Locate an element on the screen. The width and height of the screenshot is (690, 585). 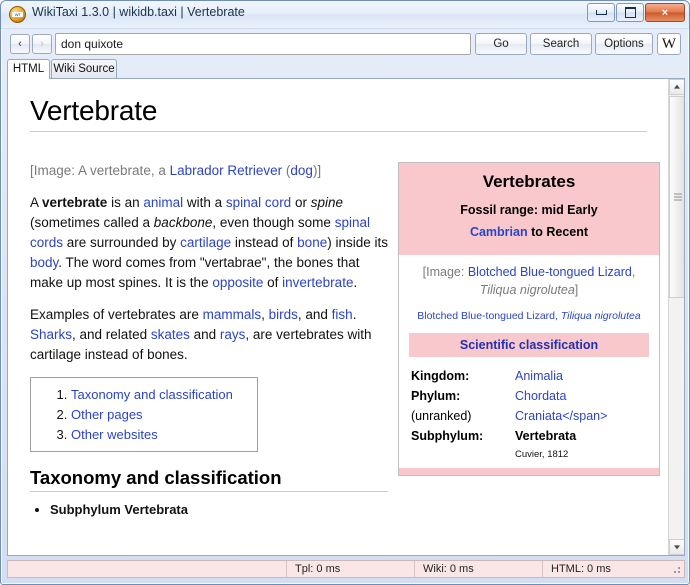
link-invertebrate: invertebrate is located at coordinates (317, 282).